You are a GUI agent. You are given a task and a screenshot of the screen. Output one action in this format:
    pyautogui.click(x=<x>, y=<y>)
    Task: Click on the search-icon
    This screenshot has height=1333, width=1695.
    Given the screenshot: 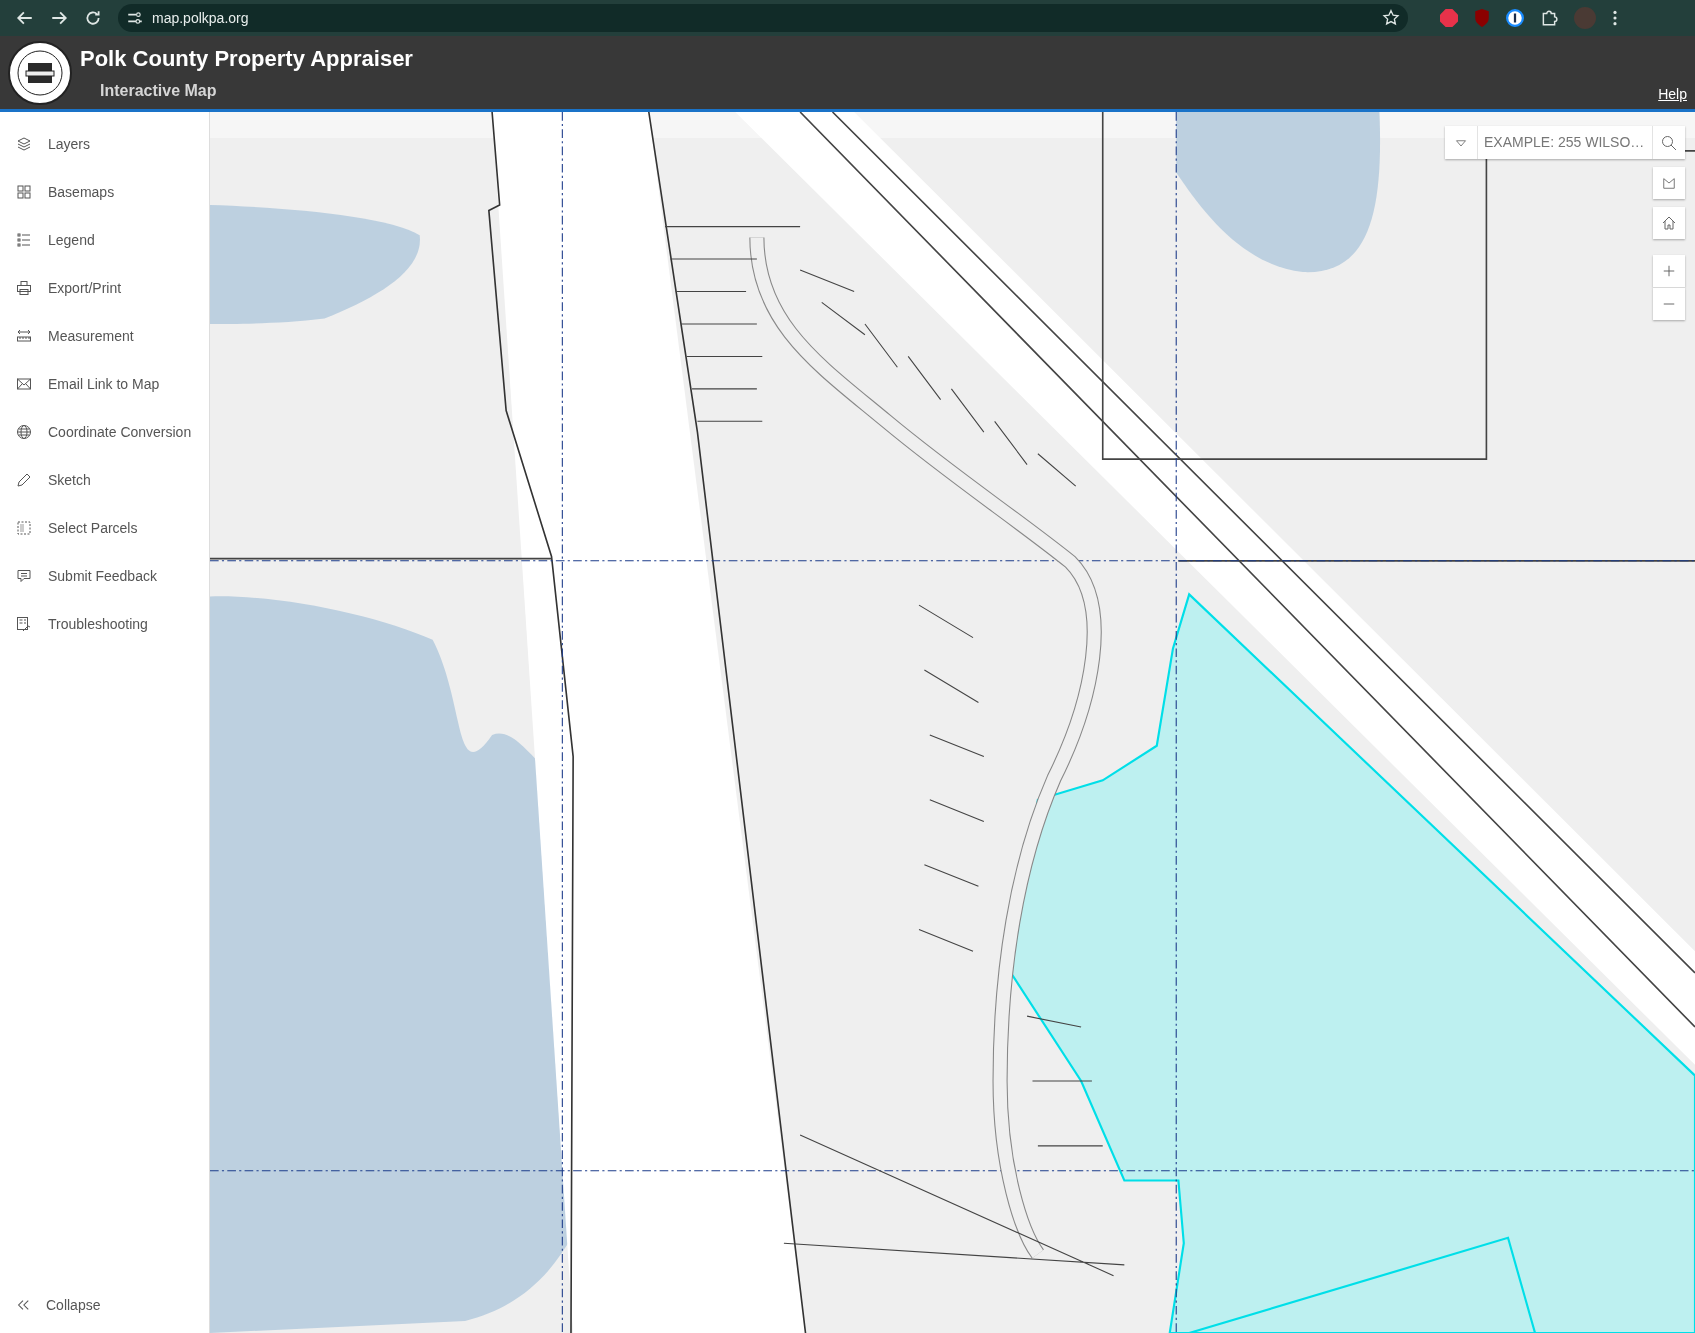 What is the action you would take?
    pyautogui.click(x=1669, y=142)
    